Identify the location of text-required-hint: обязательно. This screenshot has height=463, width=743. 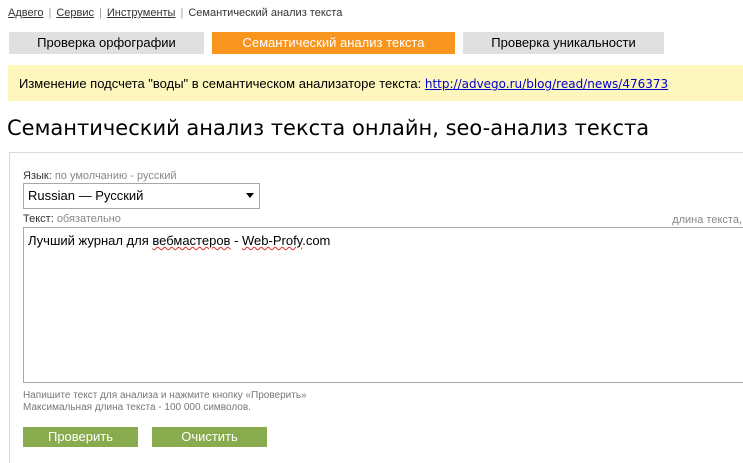
(88, 219).